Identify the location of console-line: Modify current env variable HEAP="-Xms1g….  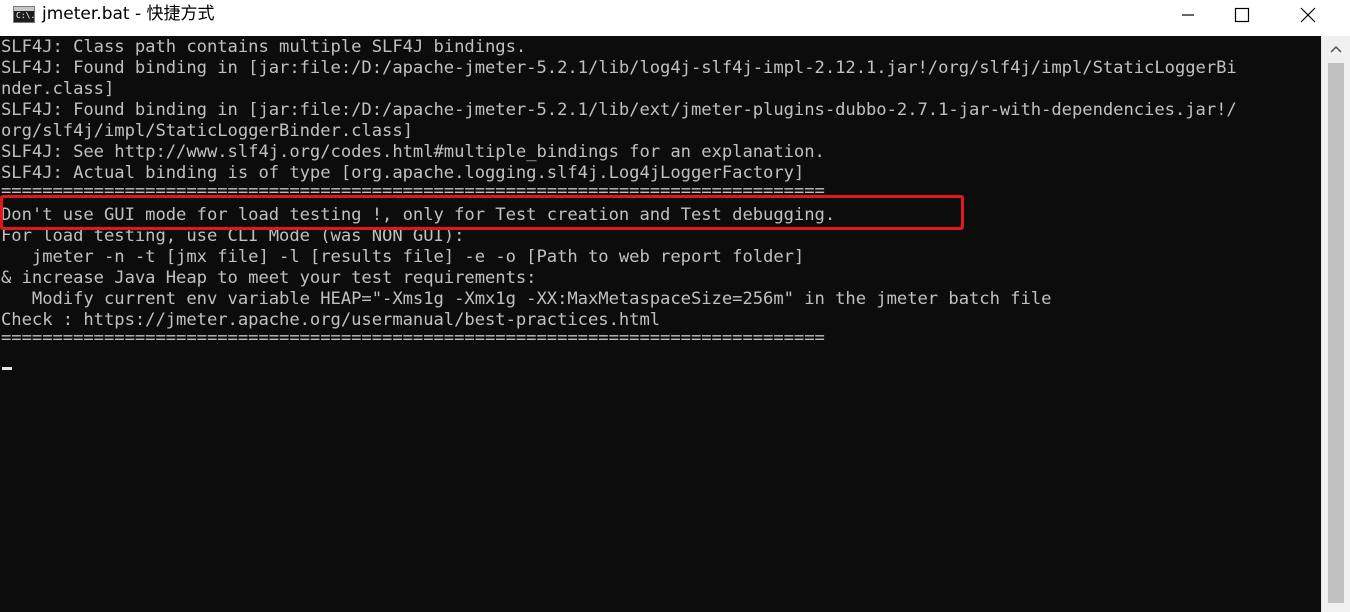
(526, 299).